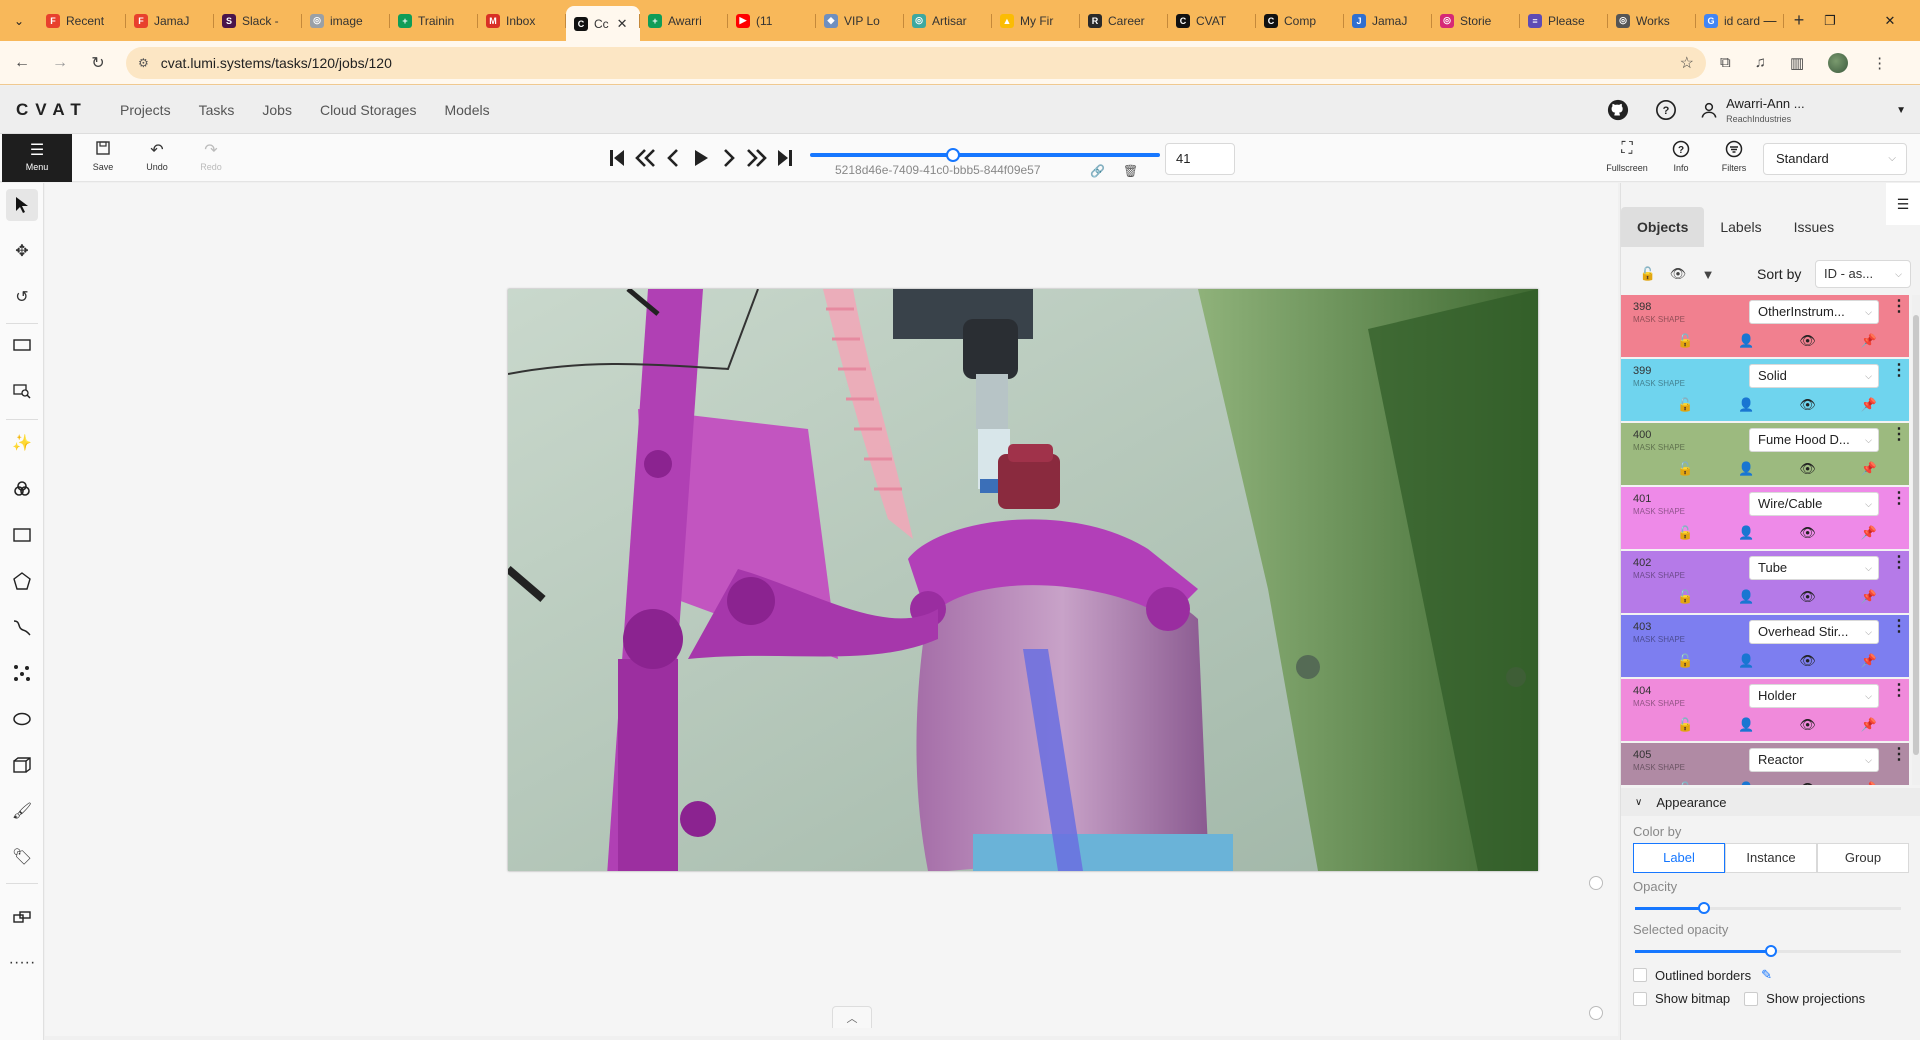 This screenshot has height=1040, width=1920. Describe the element at coordinates (1300, 21) in the screenshot. I see `browser-tab: C Comp` at that location.